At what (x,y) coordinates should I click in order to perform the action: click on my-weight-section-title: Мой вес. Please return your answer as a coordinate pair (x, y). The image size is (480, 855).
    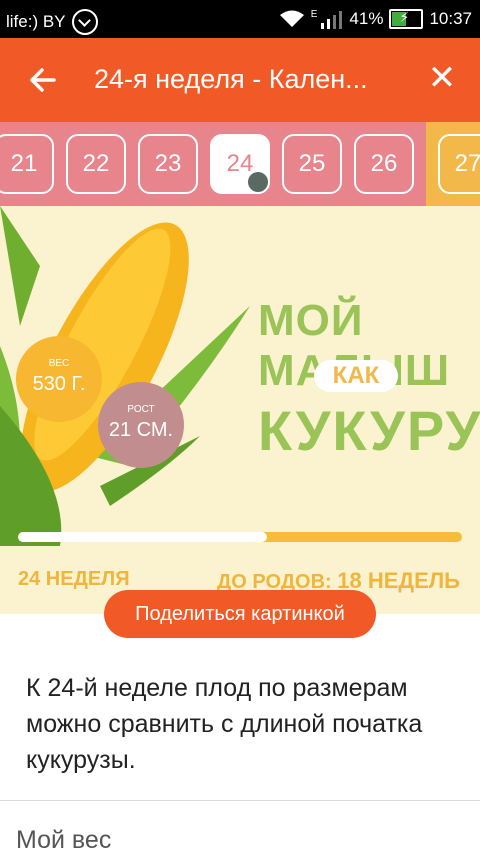
    Looking at the image, I should click on (63, 840).